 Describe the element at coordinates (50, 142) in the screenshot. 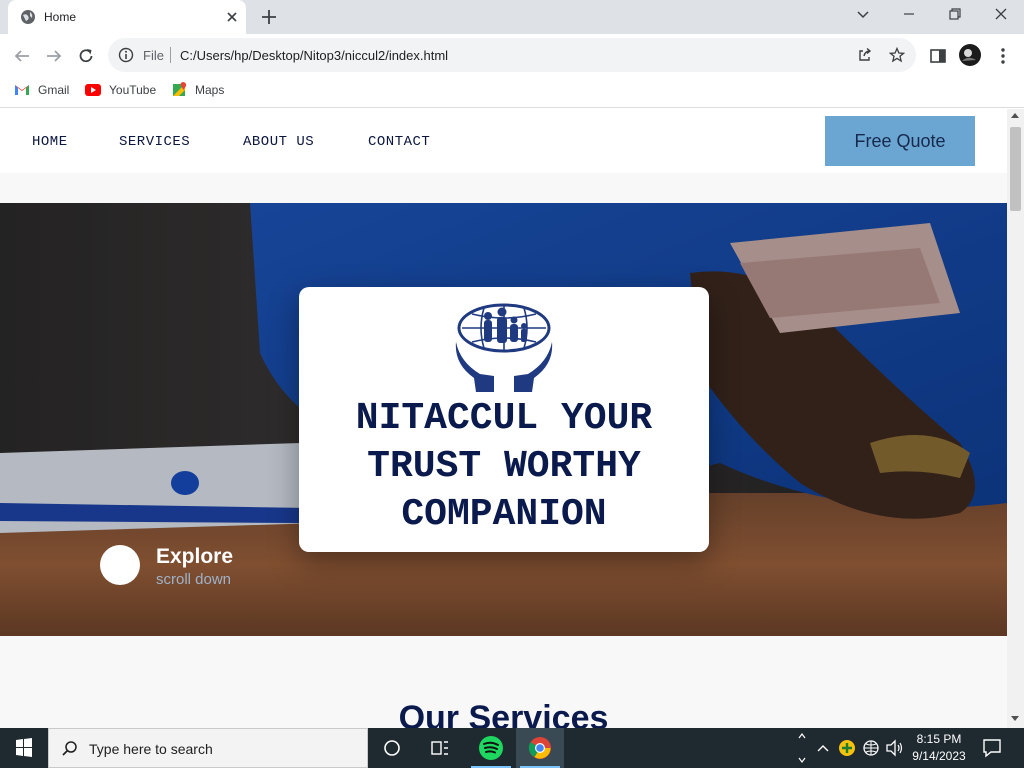

I see `nav-home: HOME` at that location.